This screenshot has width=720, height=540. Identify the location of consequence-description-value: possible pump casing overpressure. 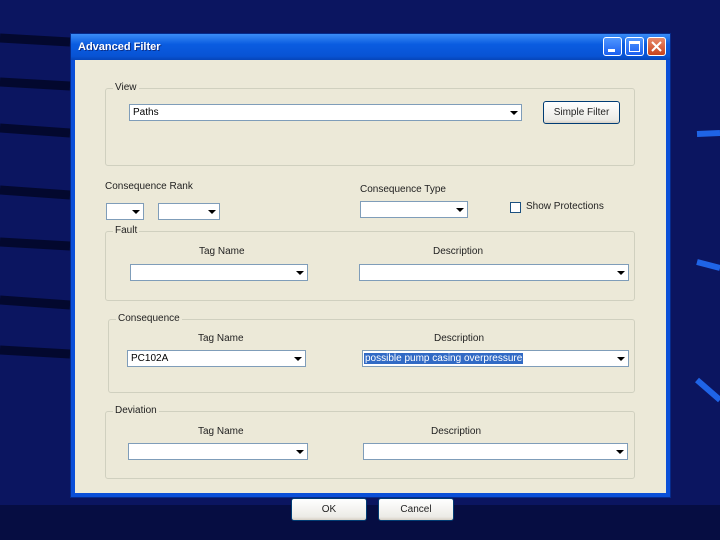
(444, 358).